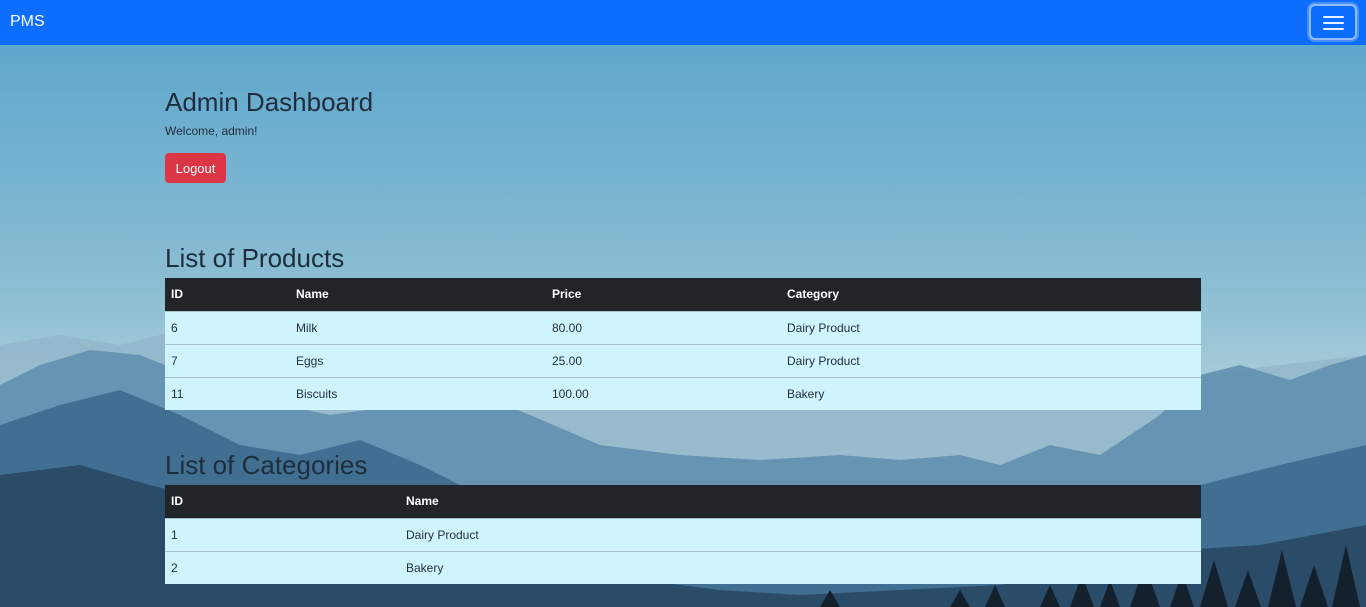 The image size is (1366, 607). What do you see at coordinates (991, 294) in the screenshot?
I see `column-header-category: Category` at bounding box center [991, 294].